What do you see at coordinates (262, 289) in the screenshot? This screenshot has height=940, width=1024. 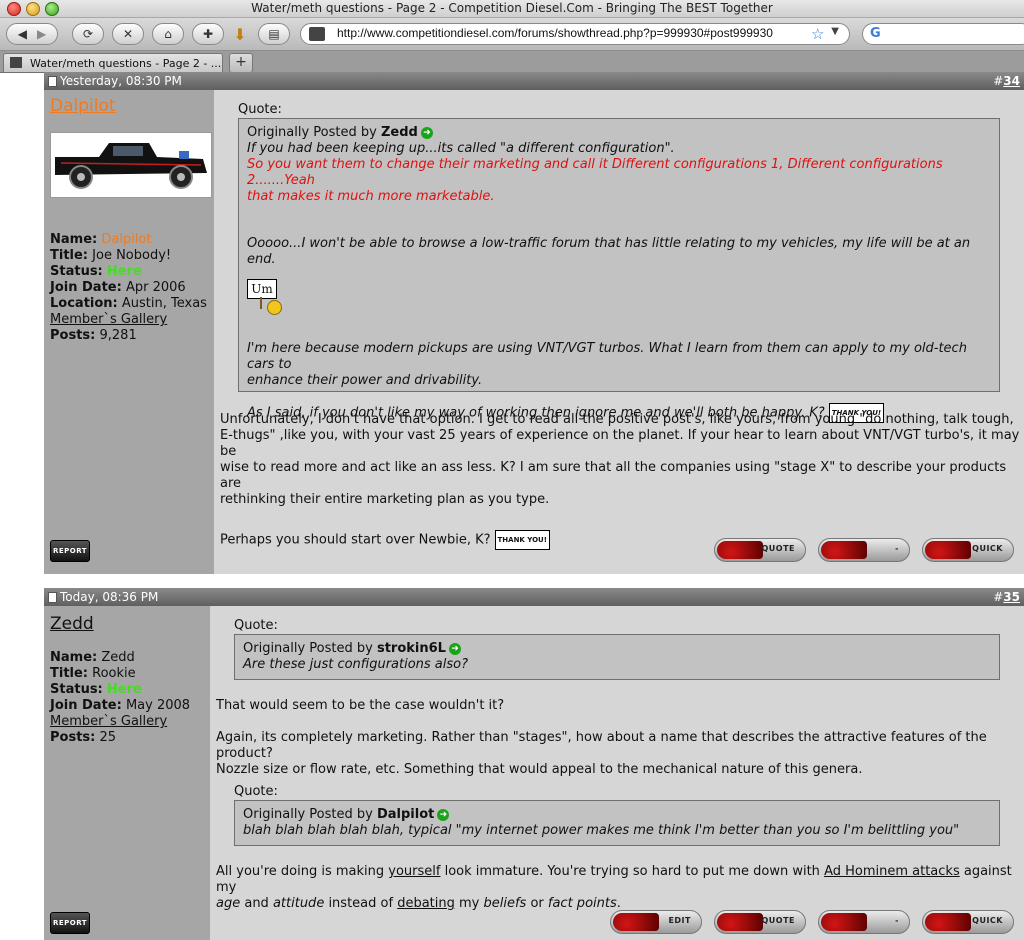 I see `um-sign: Um` at bounding box center [262, 289].